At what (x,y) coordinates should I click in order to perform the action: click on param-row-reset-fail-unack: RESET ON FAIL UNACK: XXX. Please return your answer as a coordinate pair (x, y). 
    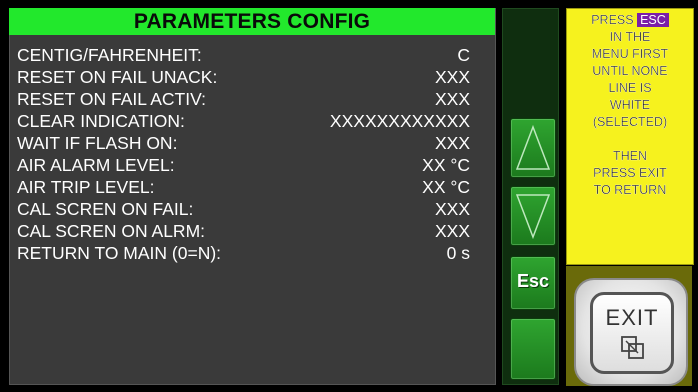
    Looking at the image, I should click on (243, 77).